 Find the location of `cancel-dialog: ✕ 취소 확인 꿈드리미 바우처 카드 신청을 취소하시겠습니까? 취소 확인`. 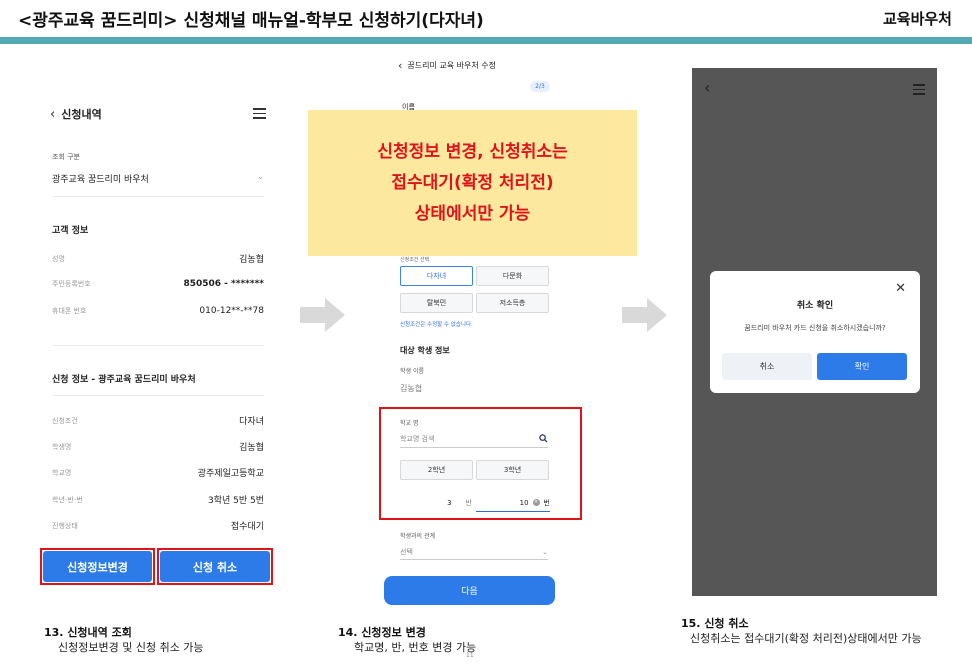

cancel-dialog: ✕ 취소 확인 꿈드리미 바우처 카드 신청을 취소하시겠습니까? 취소 확인 is located at coordinates (815, 332).